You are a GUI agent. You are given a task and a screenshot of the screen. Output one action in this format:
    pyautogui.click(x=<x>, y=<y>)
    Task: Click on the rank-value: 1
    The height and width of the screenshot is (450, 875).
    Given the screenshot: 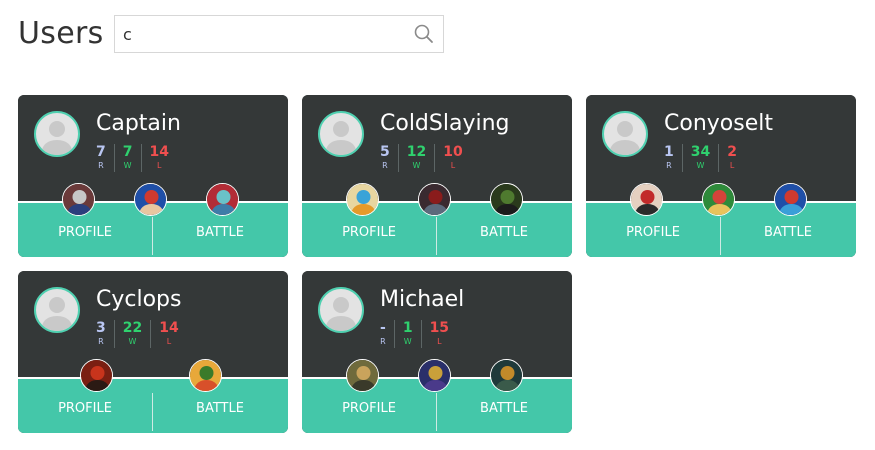 What is the action you would take?
    pyautogui.click(x=669, y=152)
    